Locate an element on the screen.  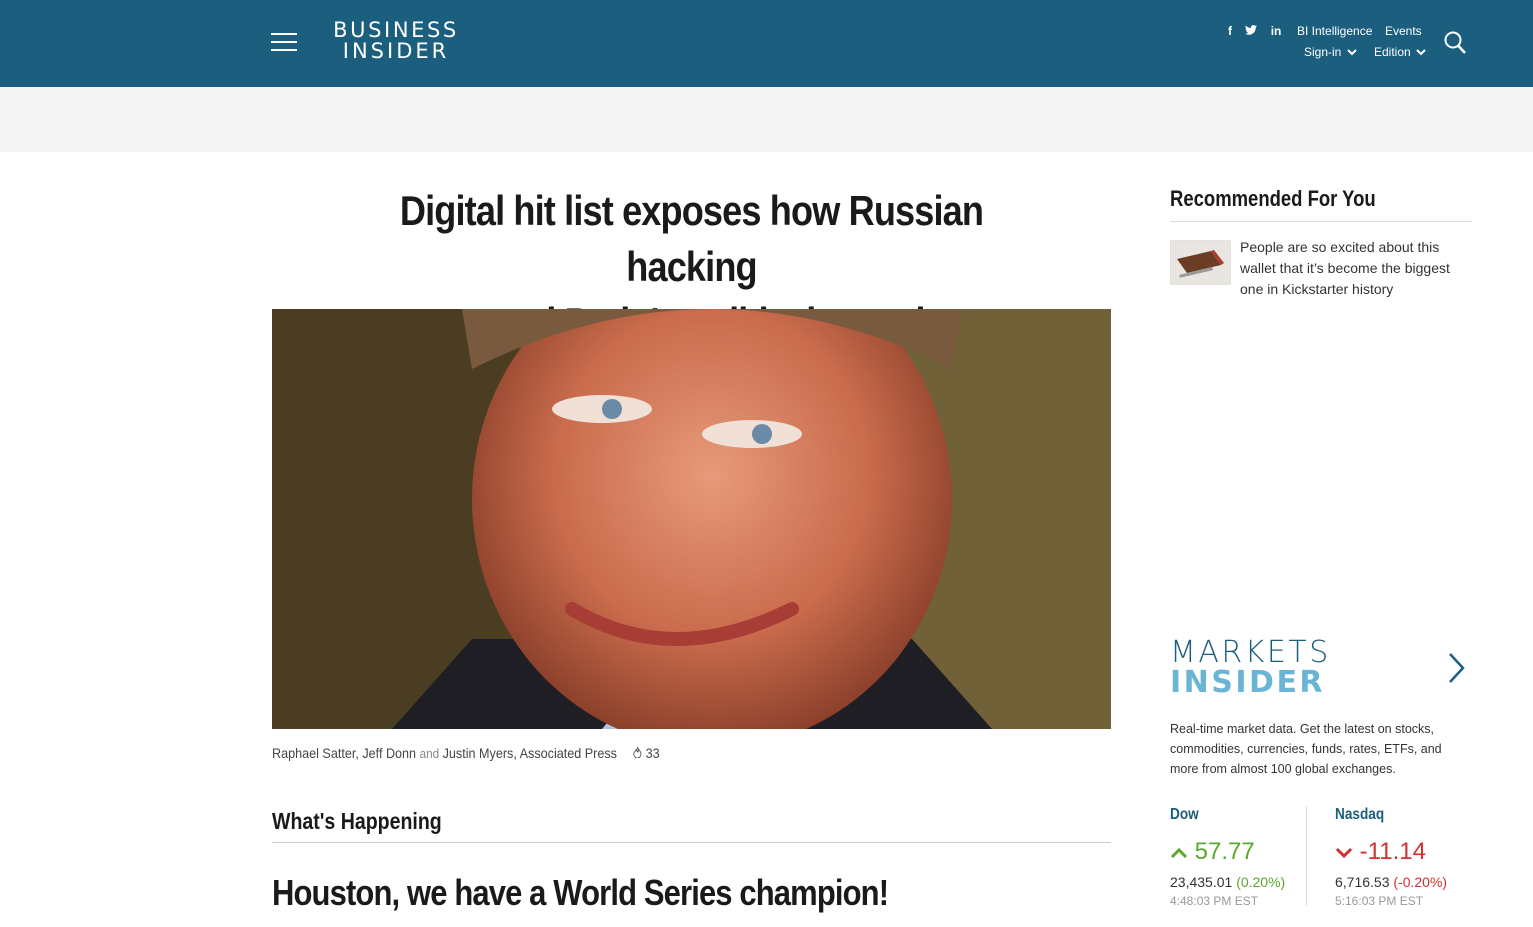
section-divider is located at coordinates (691, 842).